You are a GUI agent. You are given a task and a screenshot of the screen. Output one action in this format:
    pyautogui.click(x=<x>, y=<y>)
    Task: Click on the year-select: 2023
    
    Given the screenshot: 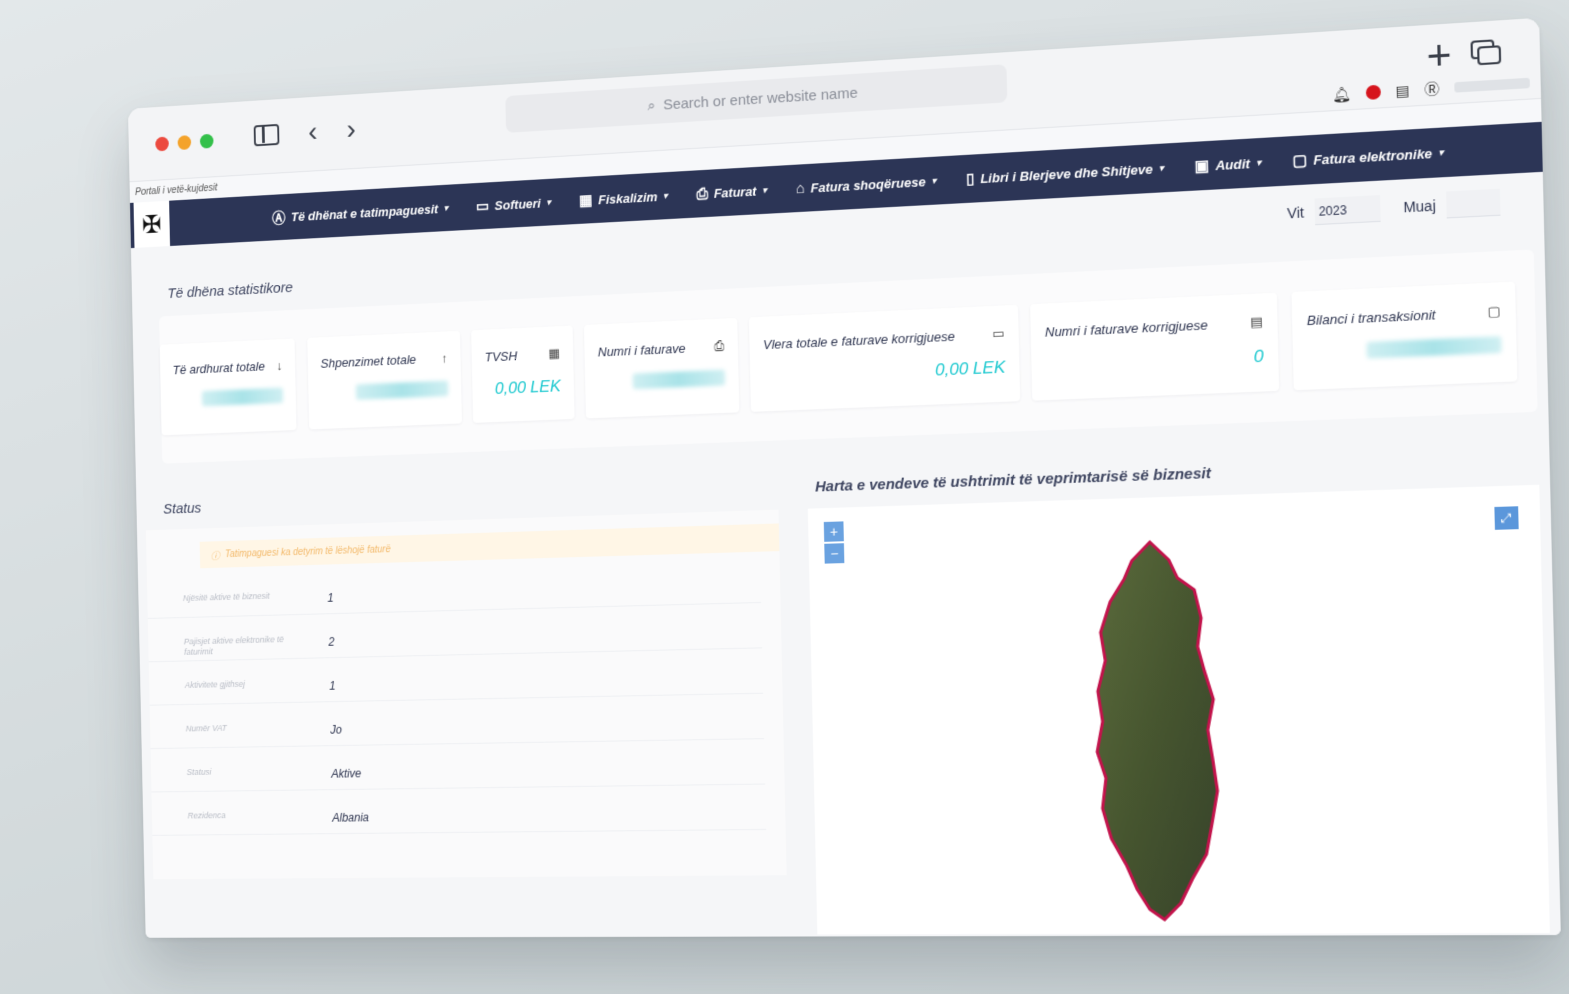 What is the action you would take?
    pyautogui.click(x=1347, y=210)
    